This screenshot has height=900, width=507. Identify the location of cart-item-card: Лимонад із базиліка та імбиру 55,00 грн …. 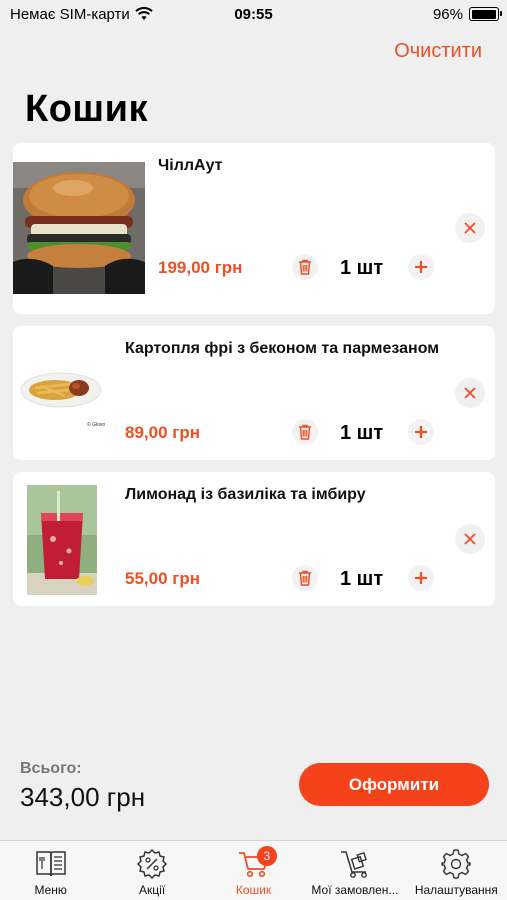
(254, 539).